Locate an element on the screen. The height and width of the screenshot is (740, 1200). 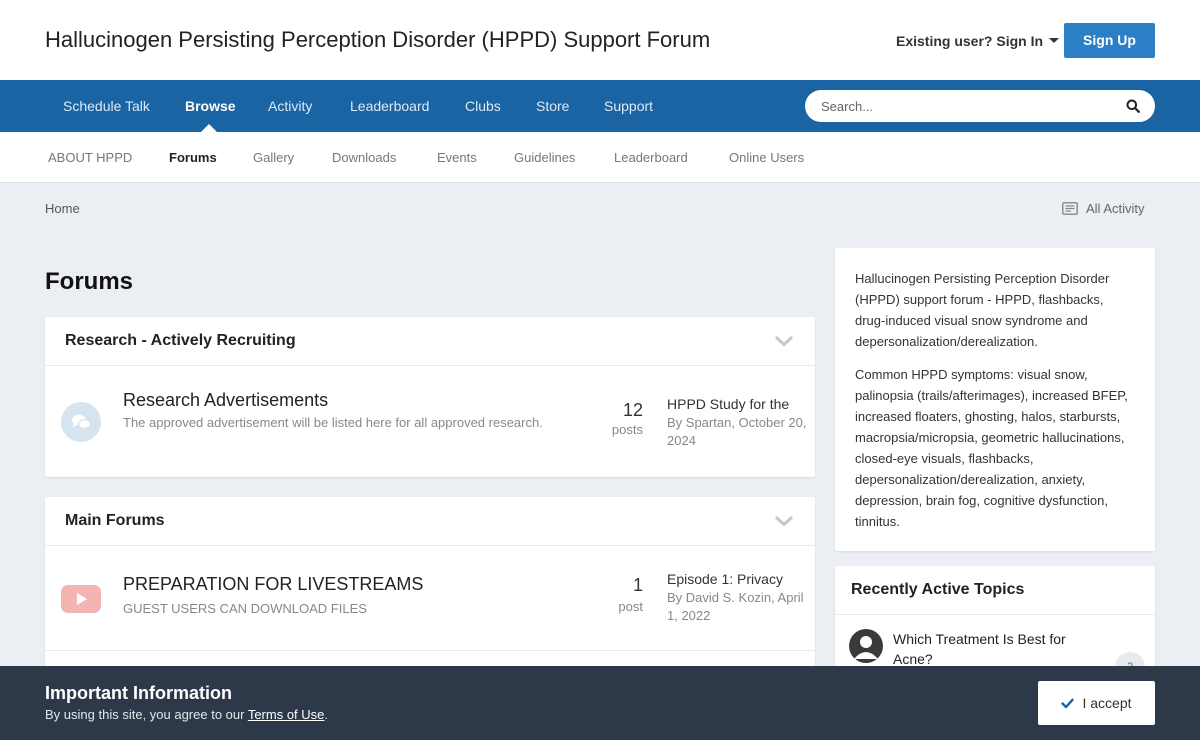
search-icon is located at coordinates (1133, 106).